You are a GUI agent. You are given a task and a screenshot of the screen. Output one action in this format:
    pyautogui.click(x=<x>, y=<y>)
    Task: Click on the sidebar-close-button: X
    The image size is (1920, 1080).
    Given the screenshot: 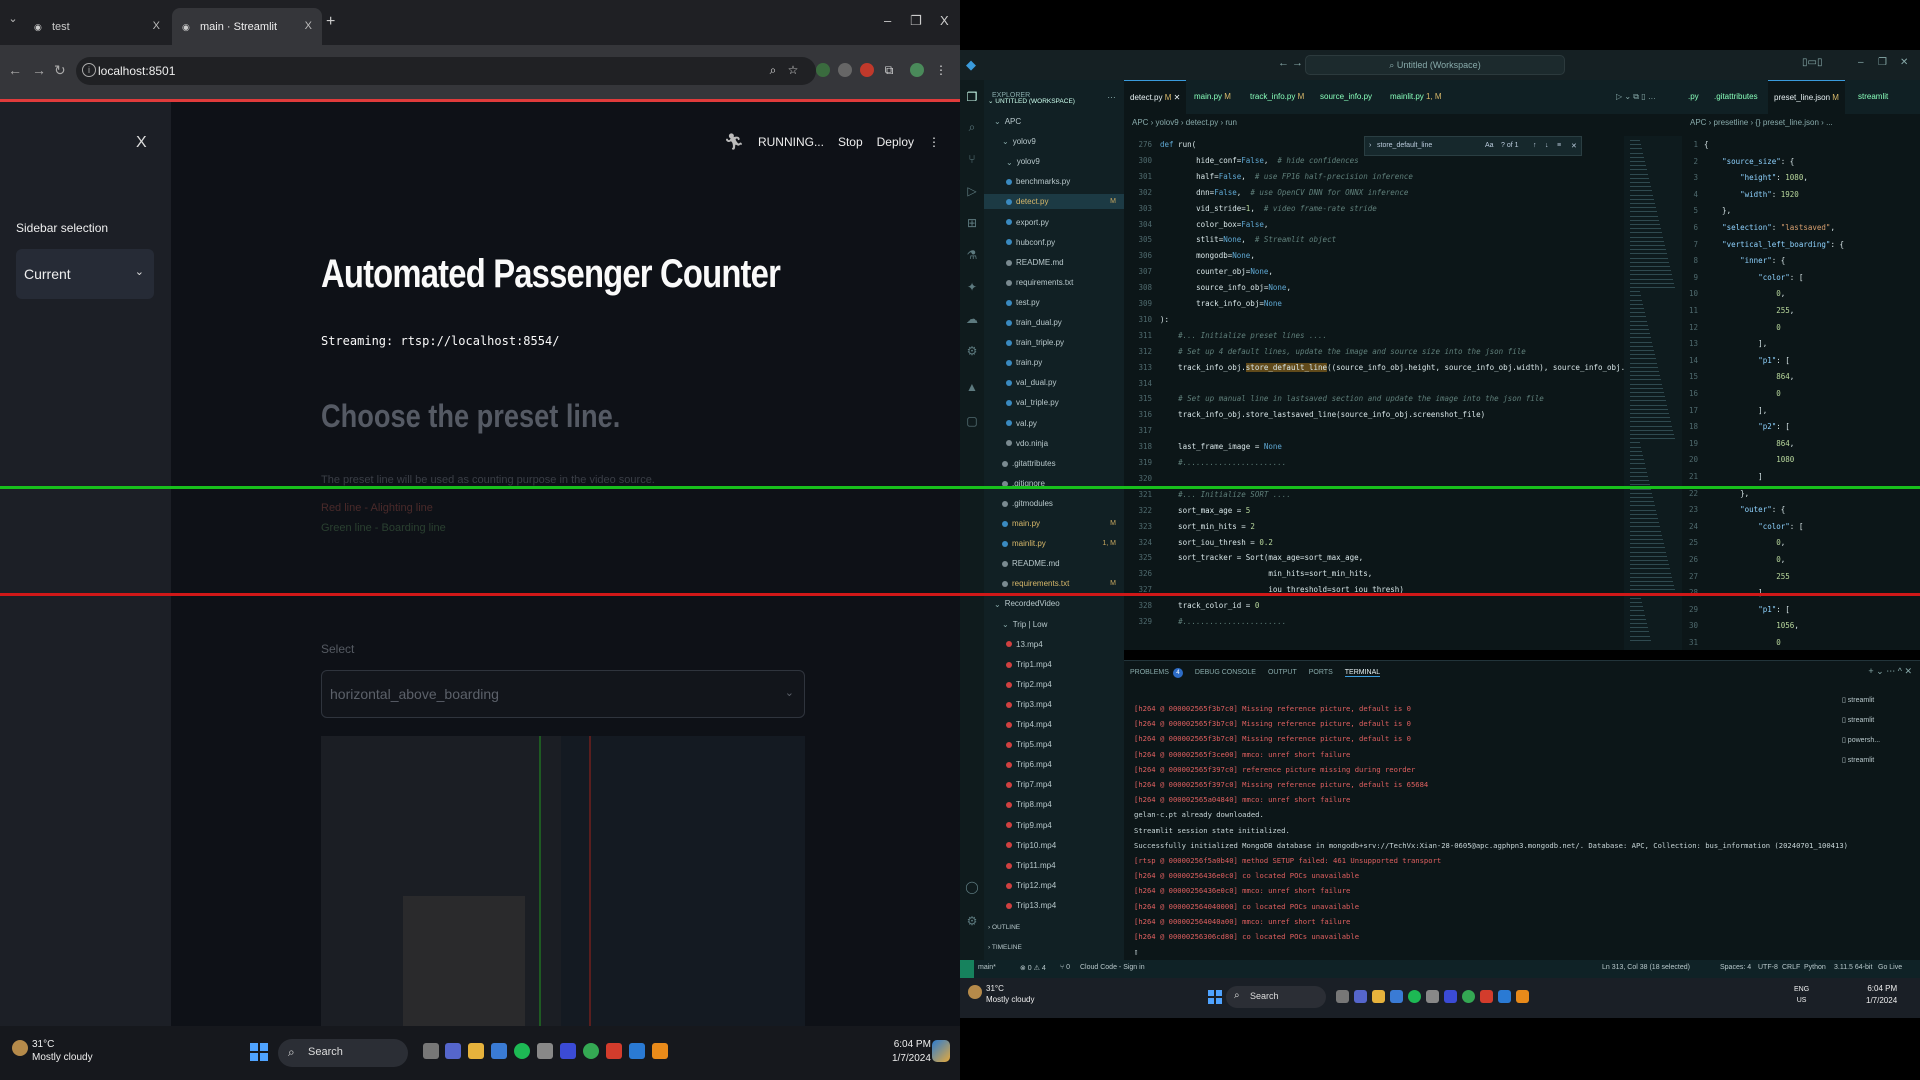 What is the action you would take?
    pyautogui.click(x=141, y=143)
    